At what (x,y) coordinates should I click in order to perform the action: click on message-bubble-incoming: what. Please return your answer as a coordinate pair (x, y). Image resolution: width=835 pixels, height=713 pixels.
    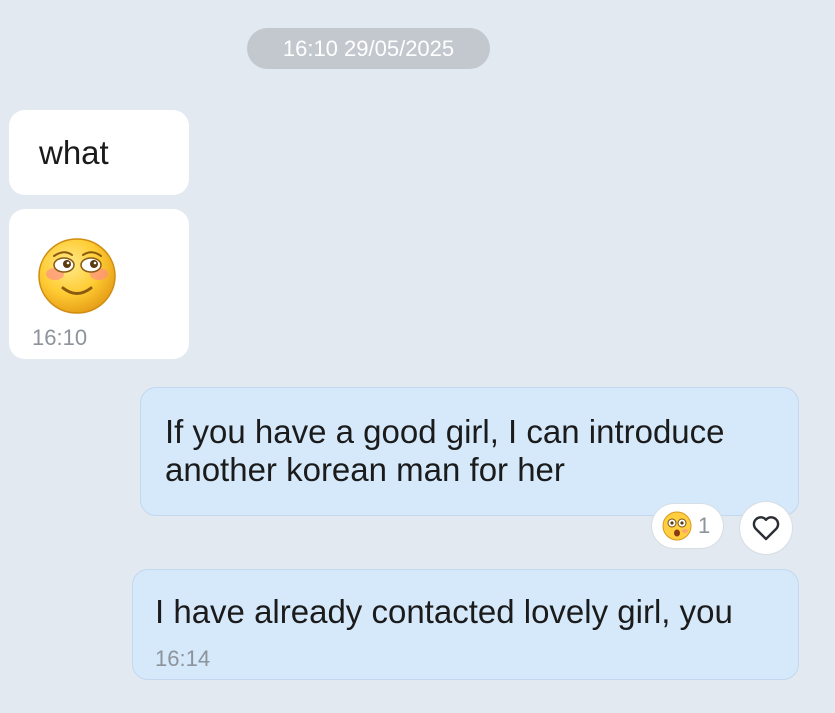
    Looking at the image, I should click on (99, 152).